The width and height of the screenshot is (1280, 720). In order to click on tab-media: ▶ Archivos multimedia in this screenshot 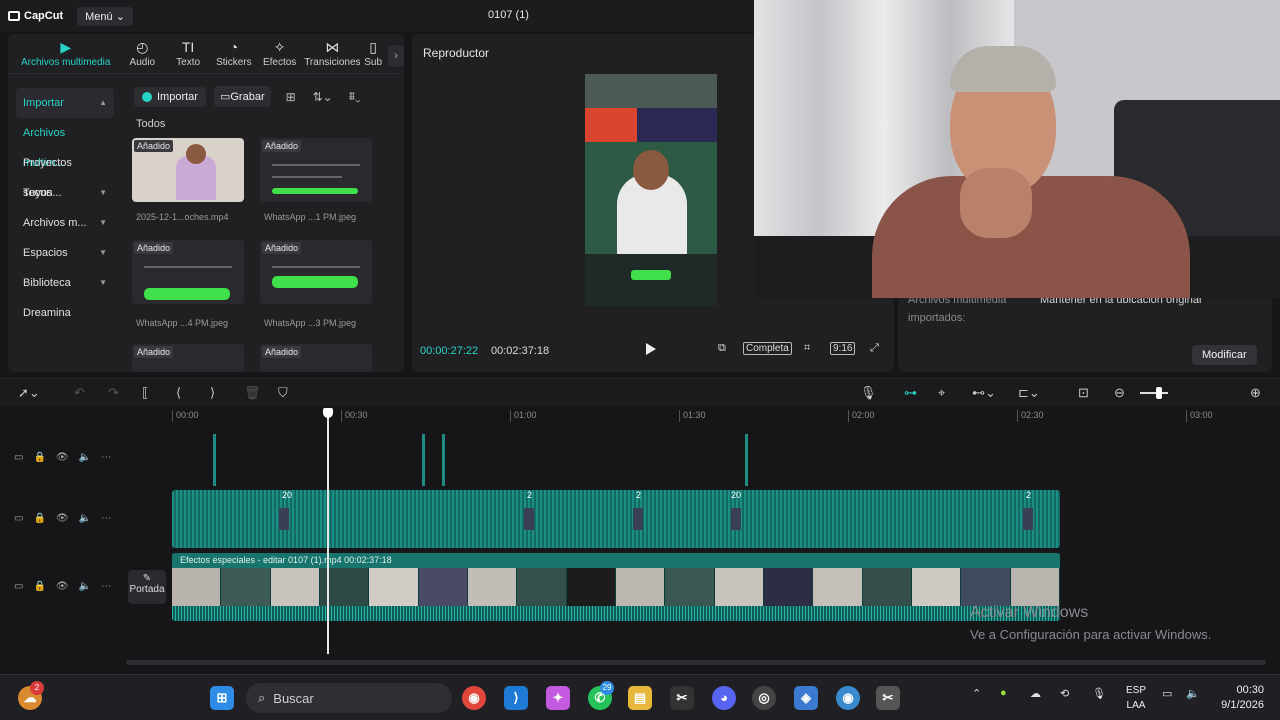, I will do `click(65, 56)`.